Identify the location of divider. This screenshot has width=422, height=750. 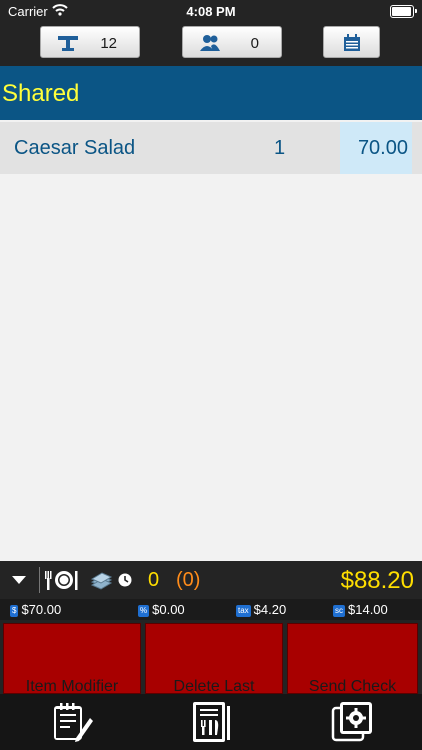
(39, 580).